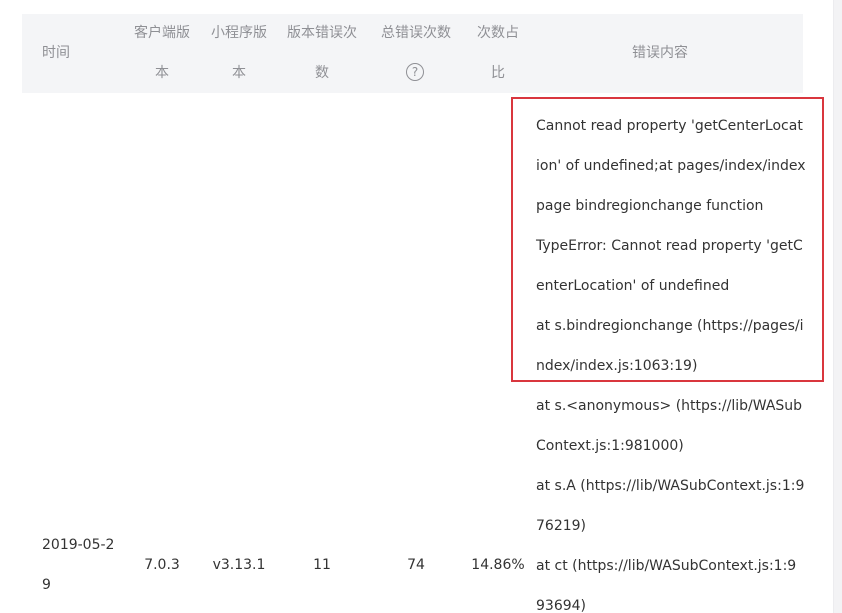 This screenshot has width=842, height=613. What do you see at coordinates (78, 545) in the screenshot?
I see `row-time-line1: 2019-05-2` at bounding box center [78, 545].